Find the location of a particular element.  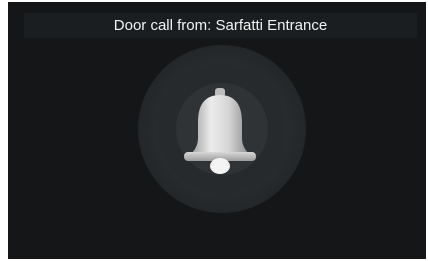

bell-icon is located at coordinates (220, 131).